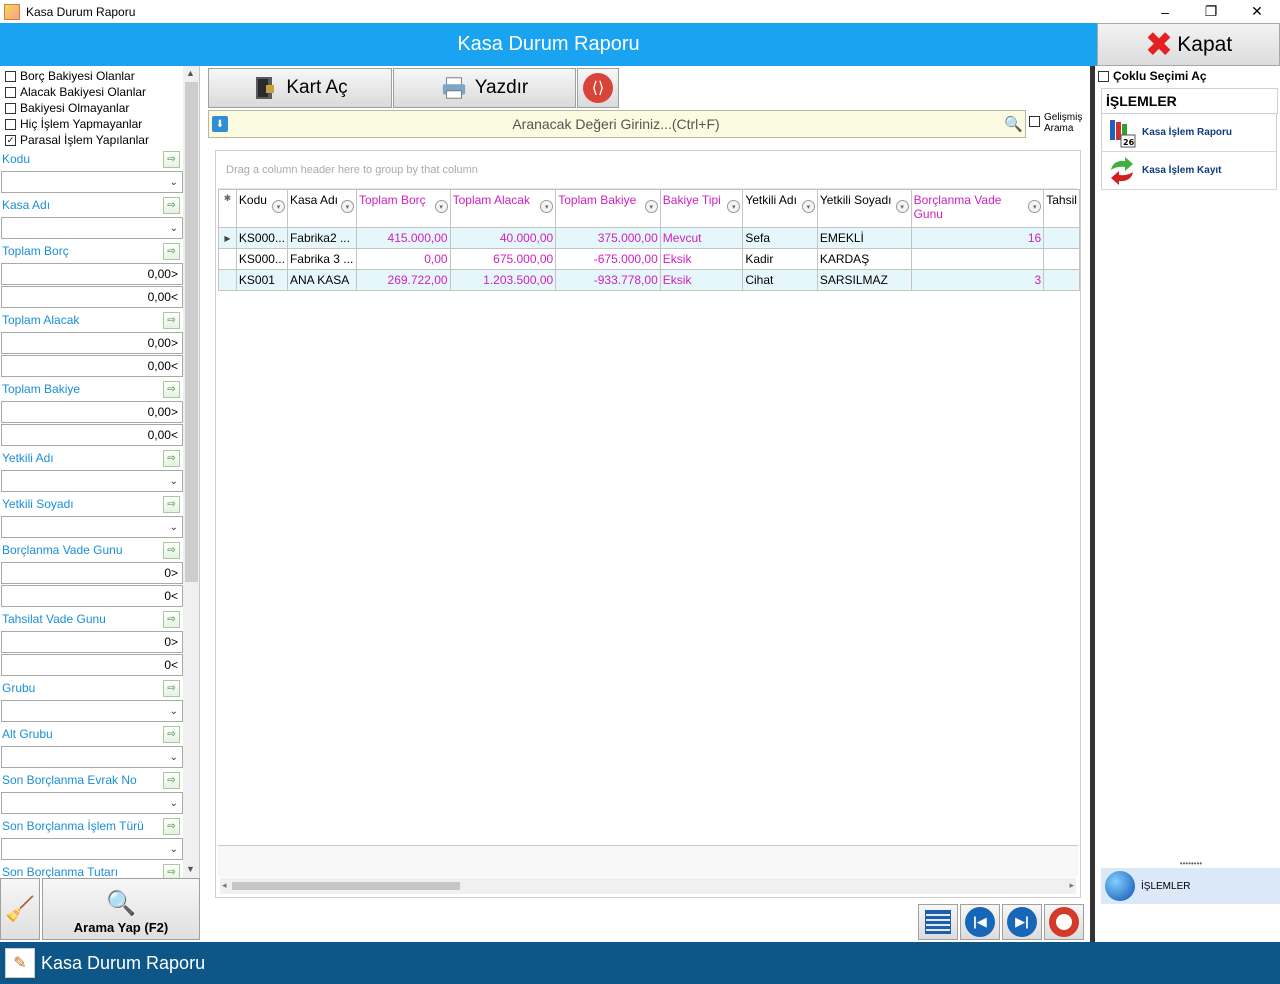  Describe the element at coordinates (484, 88) in the screenshot. I see `yazdir-button: Yazdır` at that location.